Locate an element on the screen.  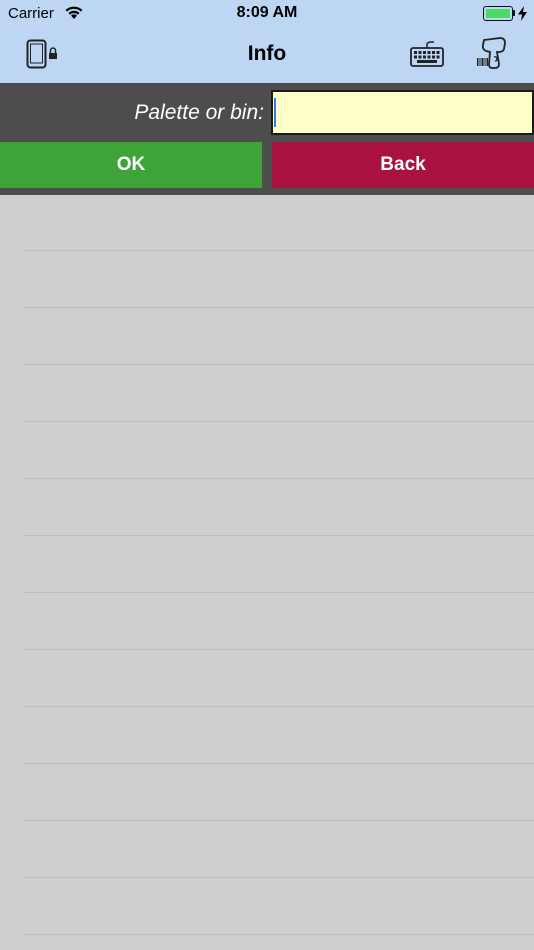
barcode-scanner-icon is located at coordinates (492, 56).